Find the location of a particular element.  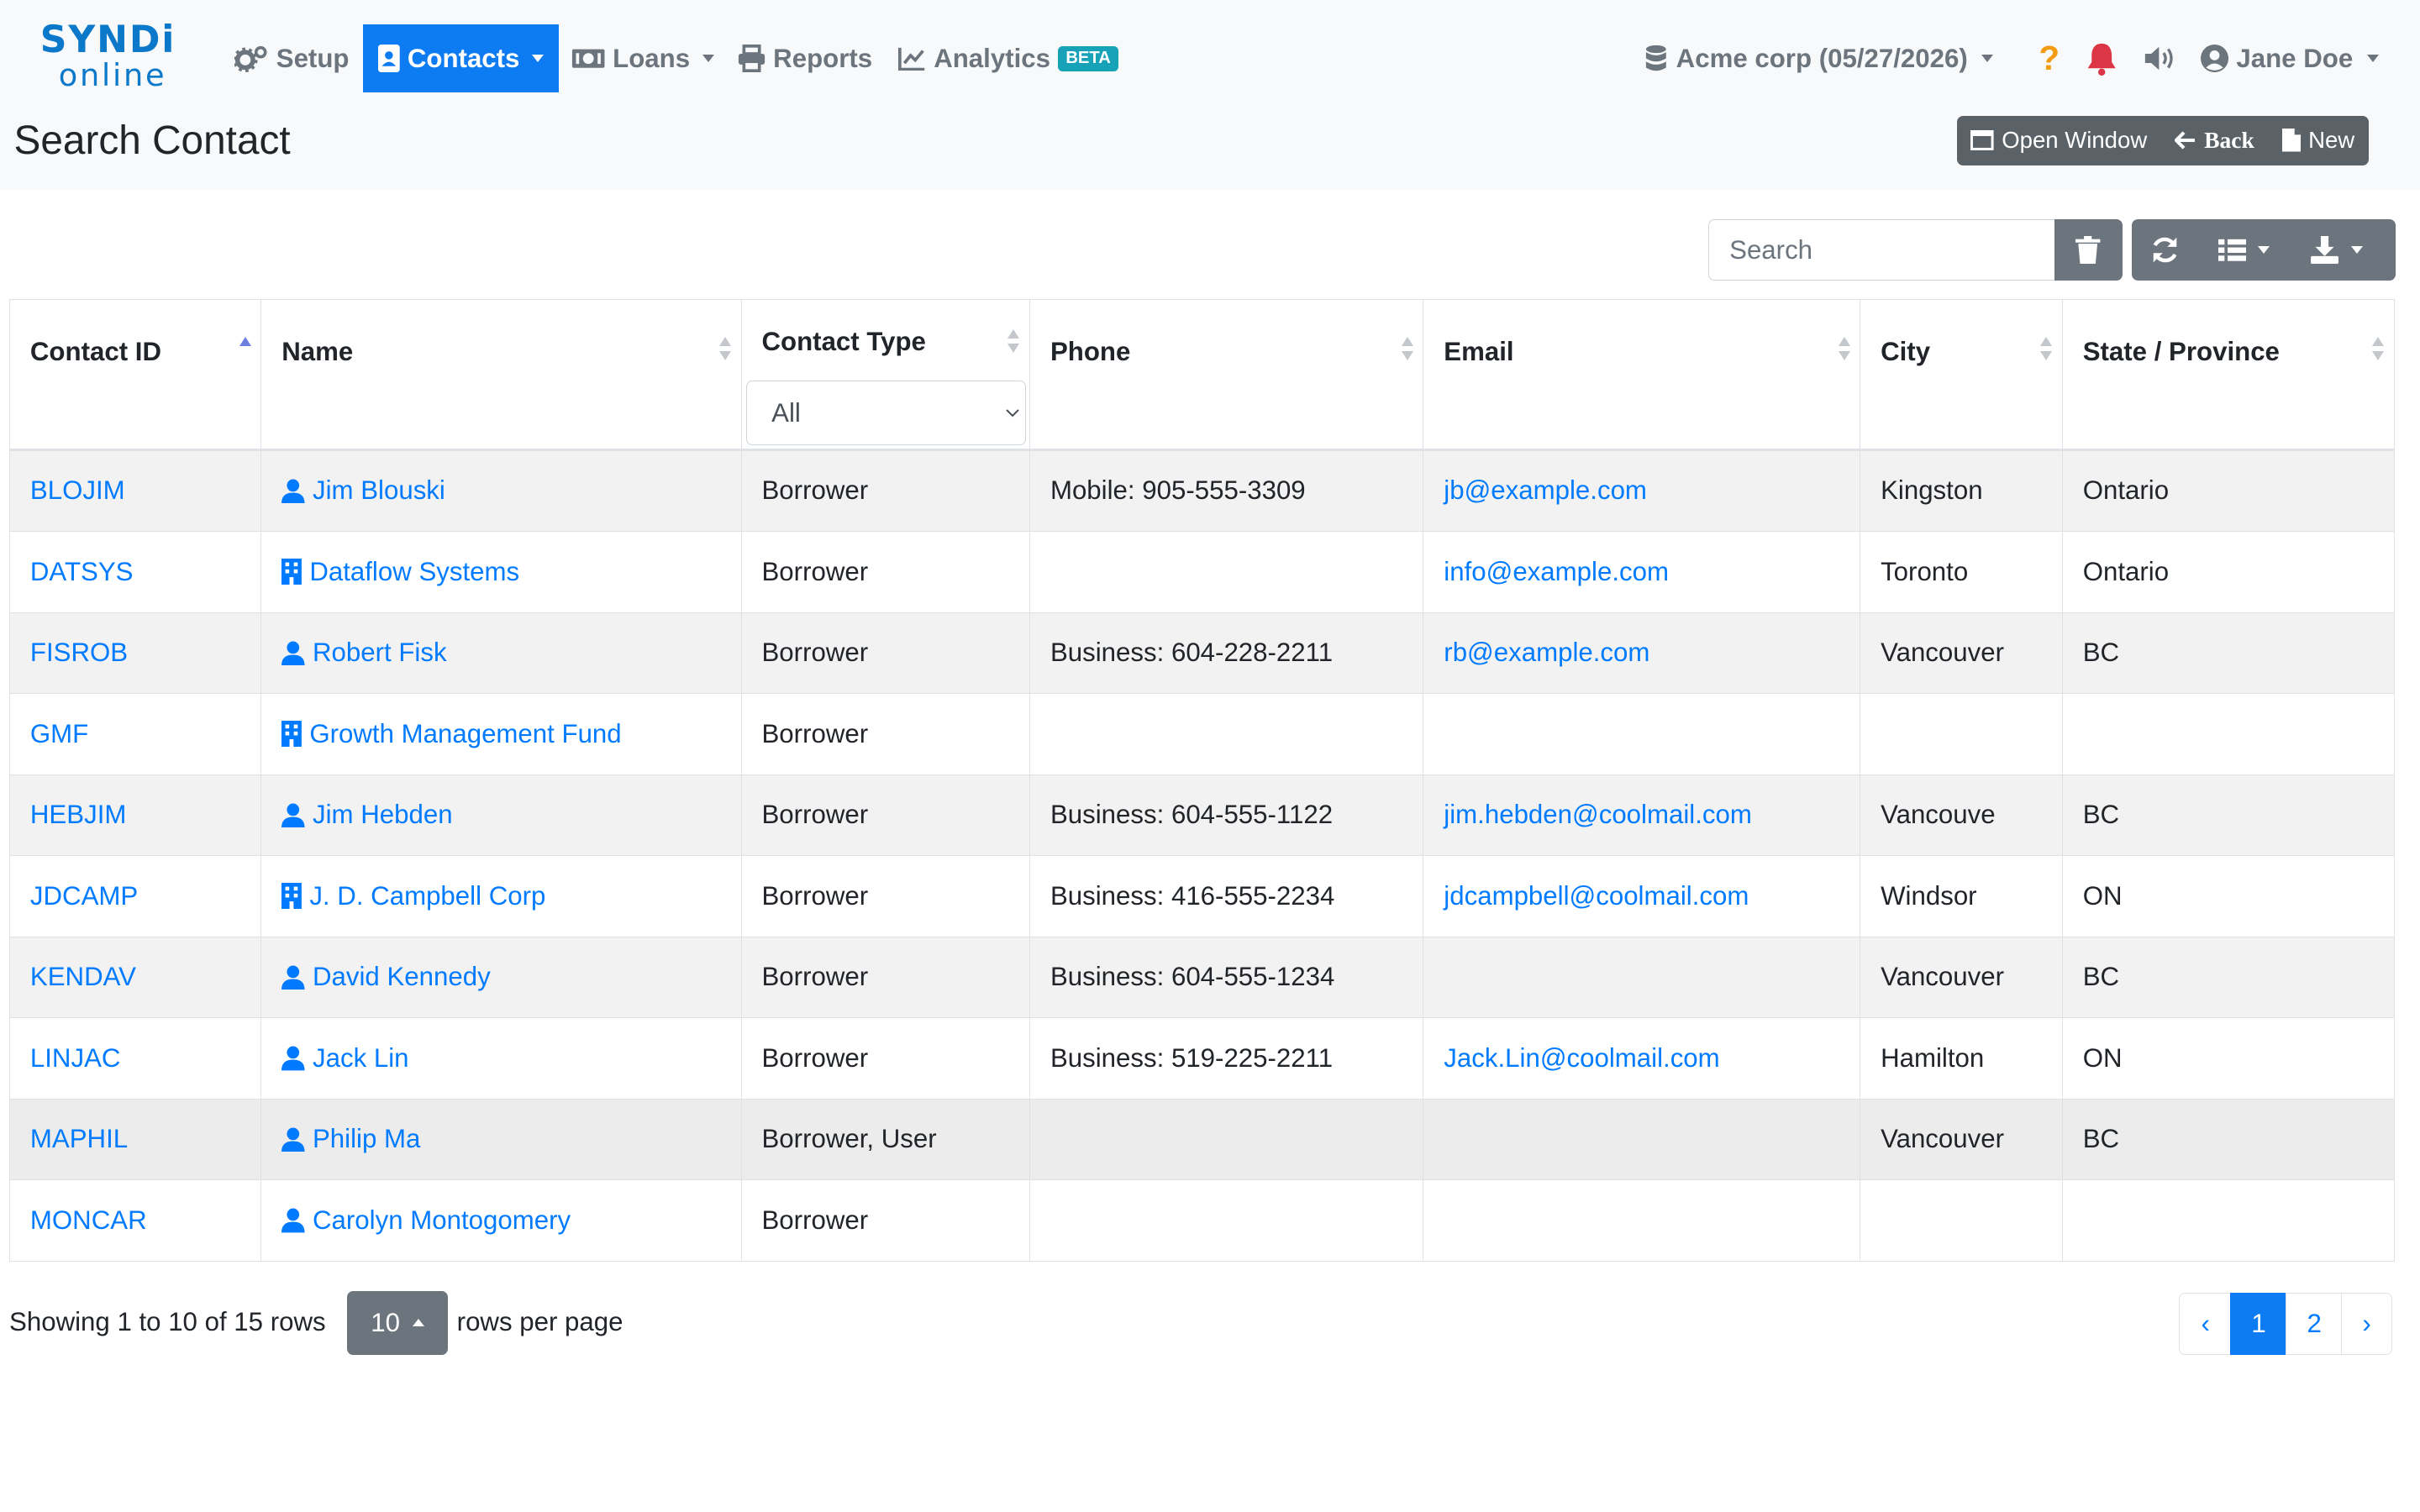

export-button is located at coordinates (2337, 250).